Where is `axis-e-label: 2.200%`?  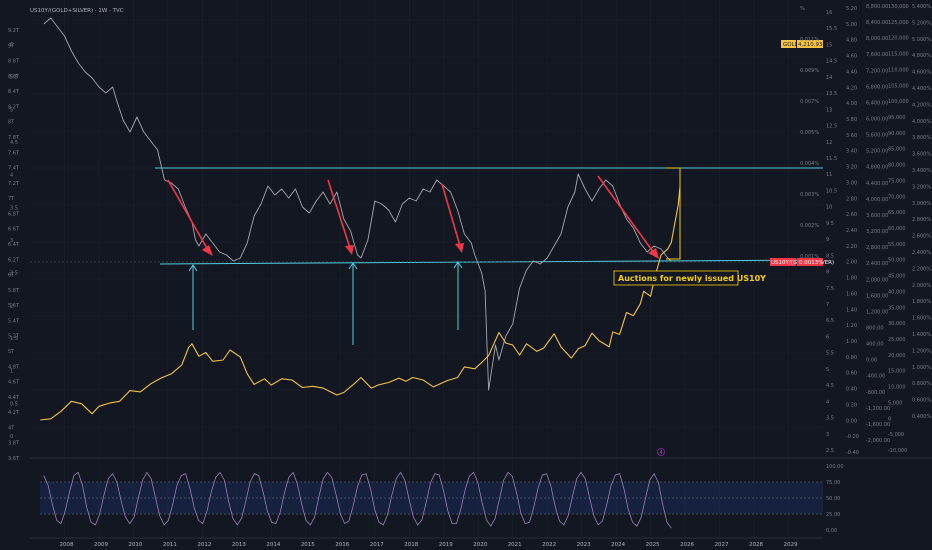
axis-e-label: 2.200% is located at coordinates (921, 269).